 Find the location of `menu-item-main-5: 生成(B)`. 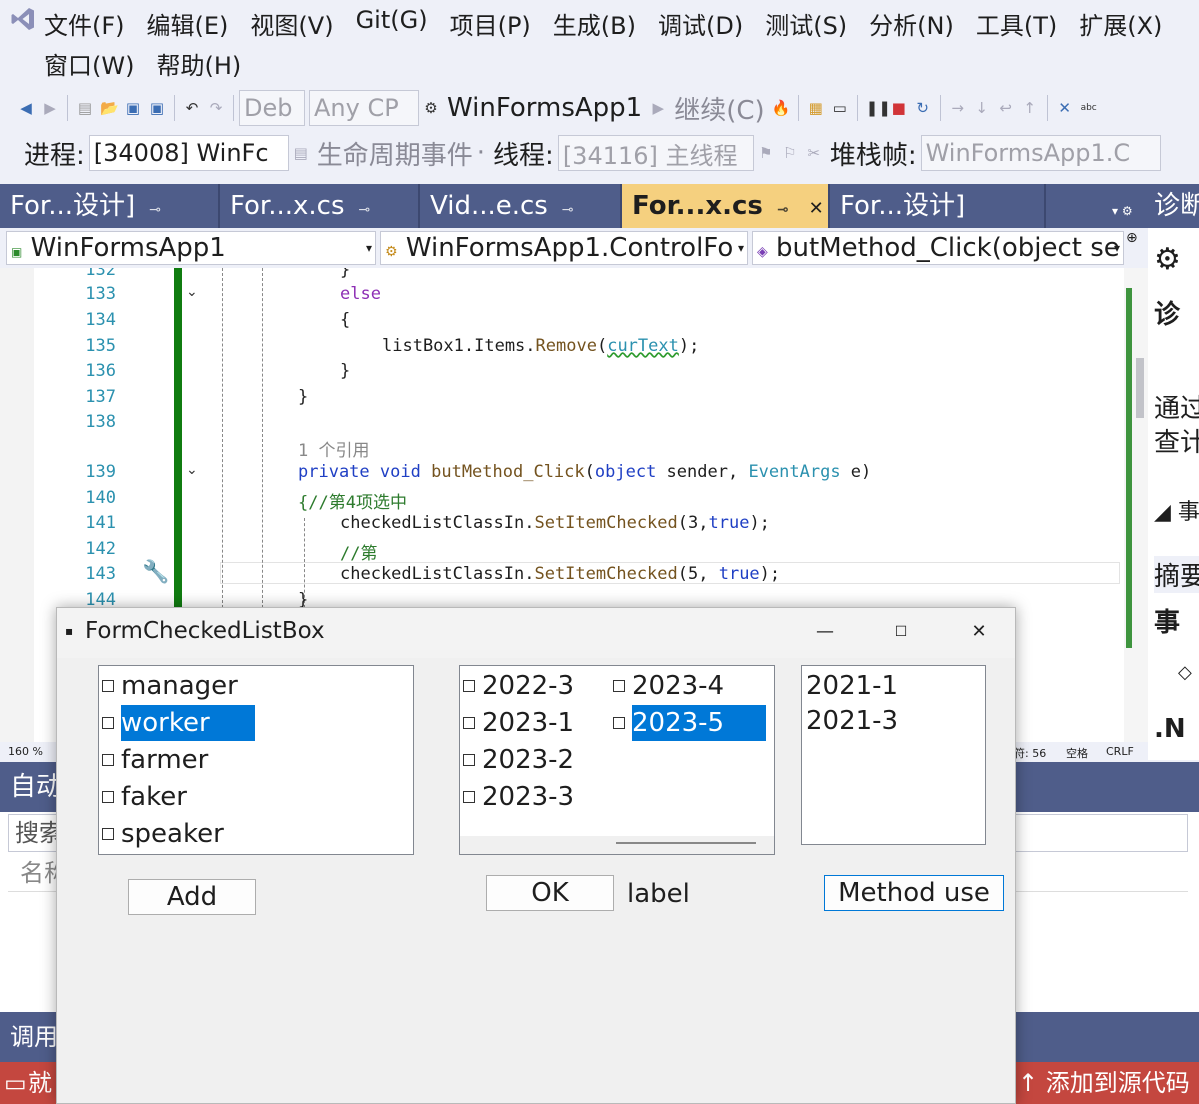

menu-item-main-5: 生成(B) is located at coordinates (594, 23).